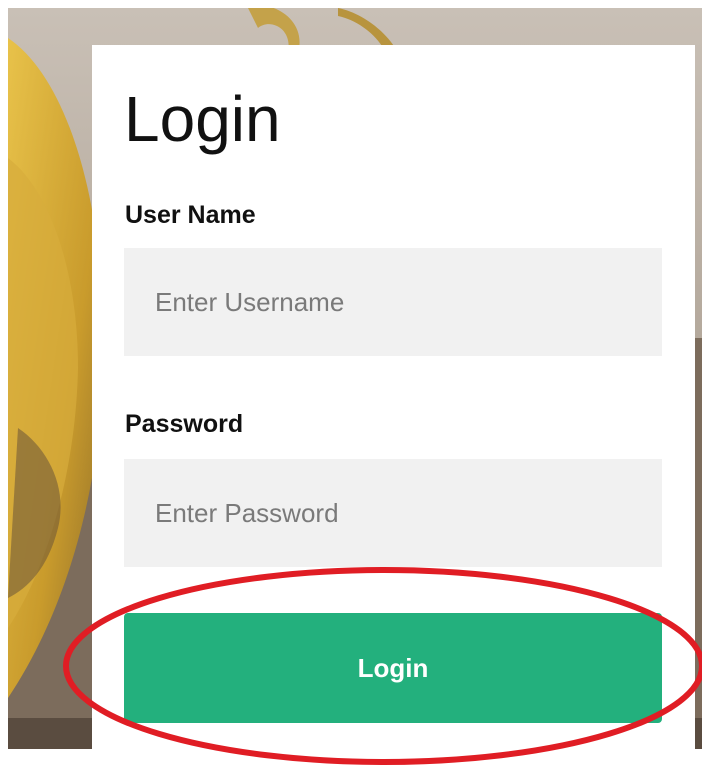  Describe the element at coordinates (202, 119) in the screenshot. I see `page-title: Login` at that location.